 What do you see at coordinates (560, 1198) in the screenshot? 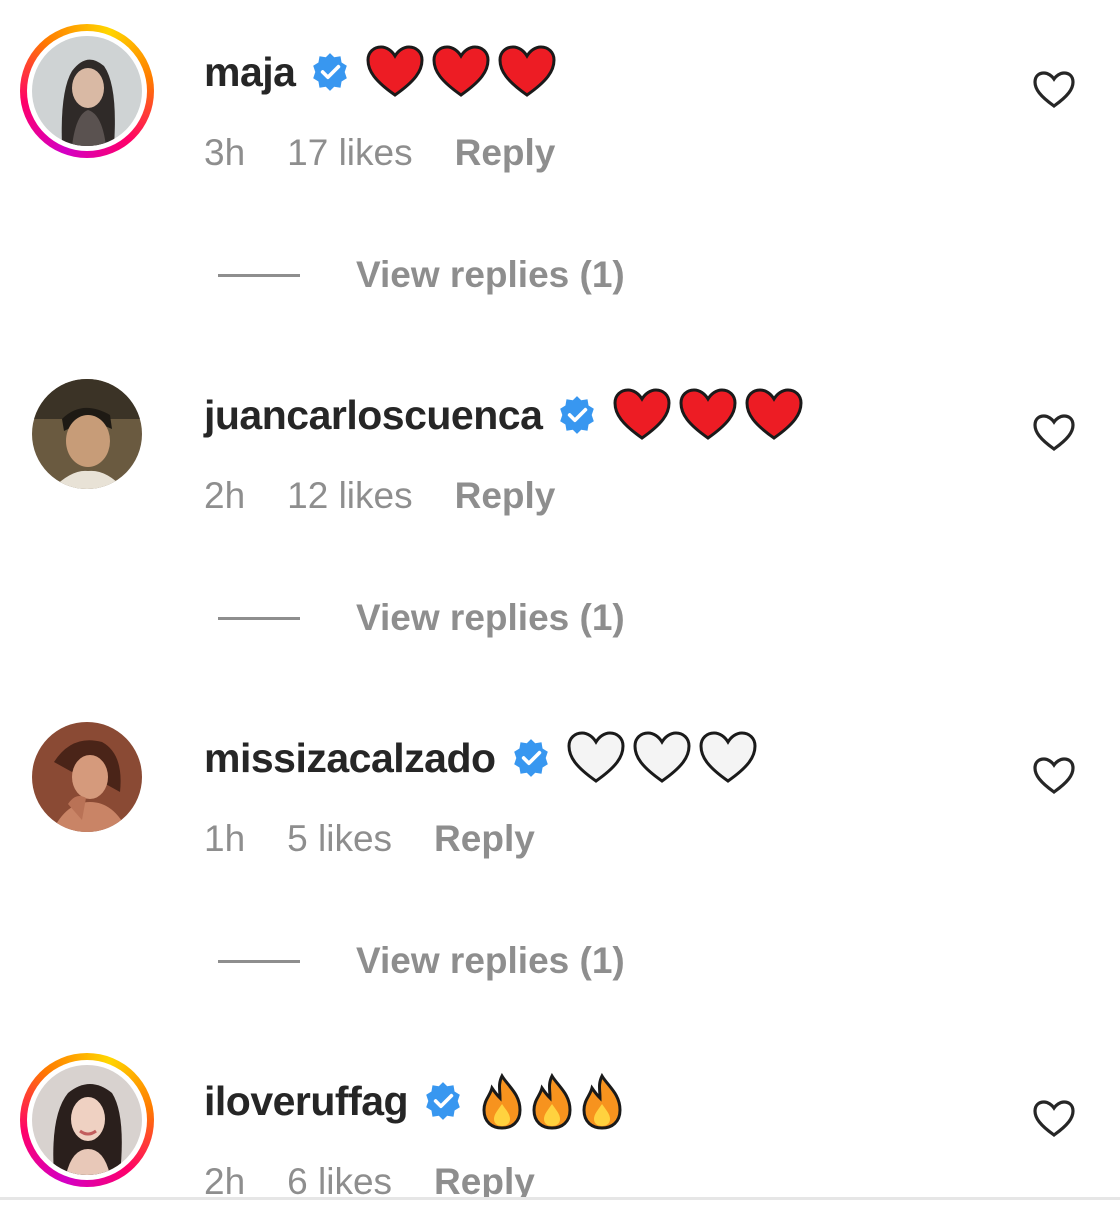
I see `bottom-divider` at bounding box center [560, 1198].